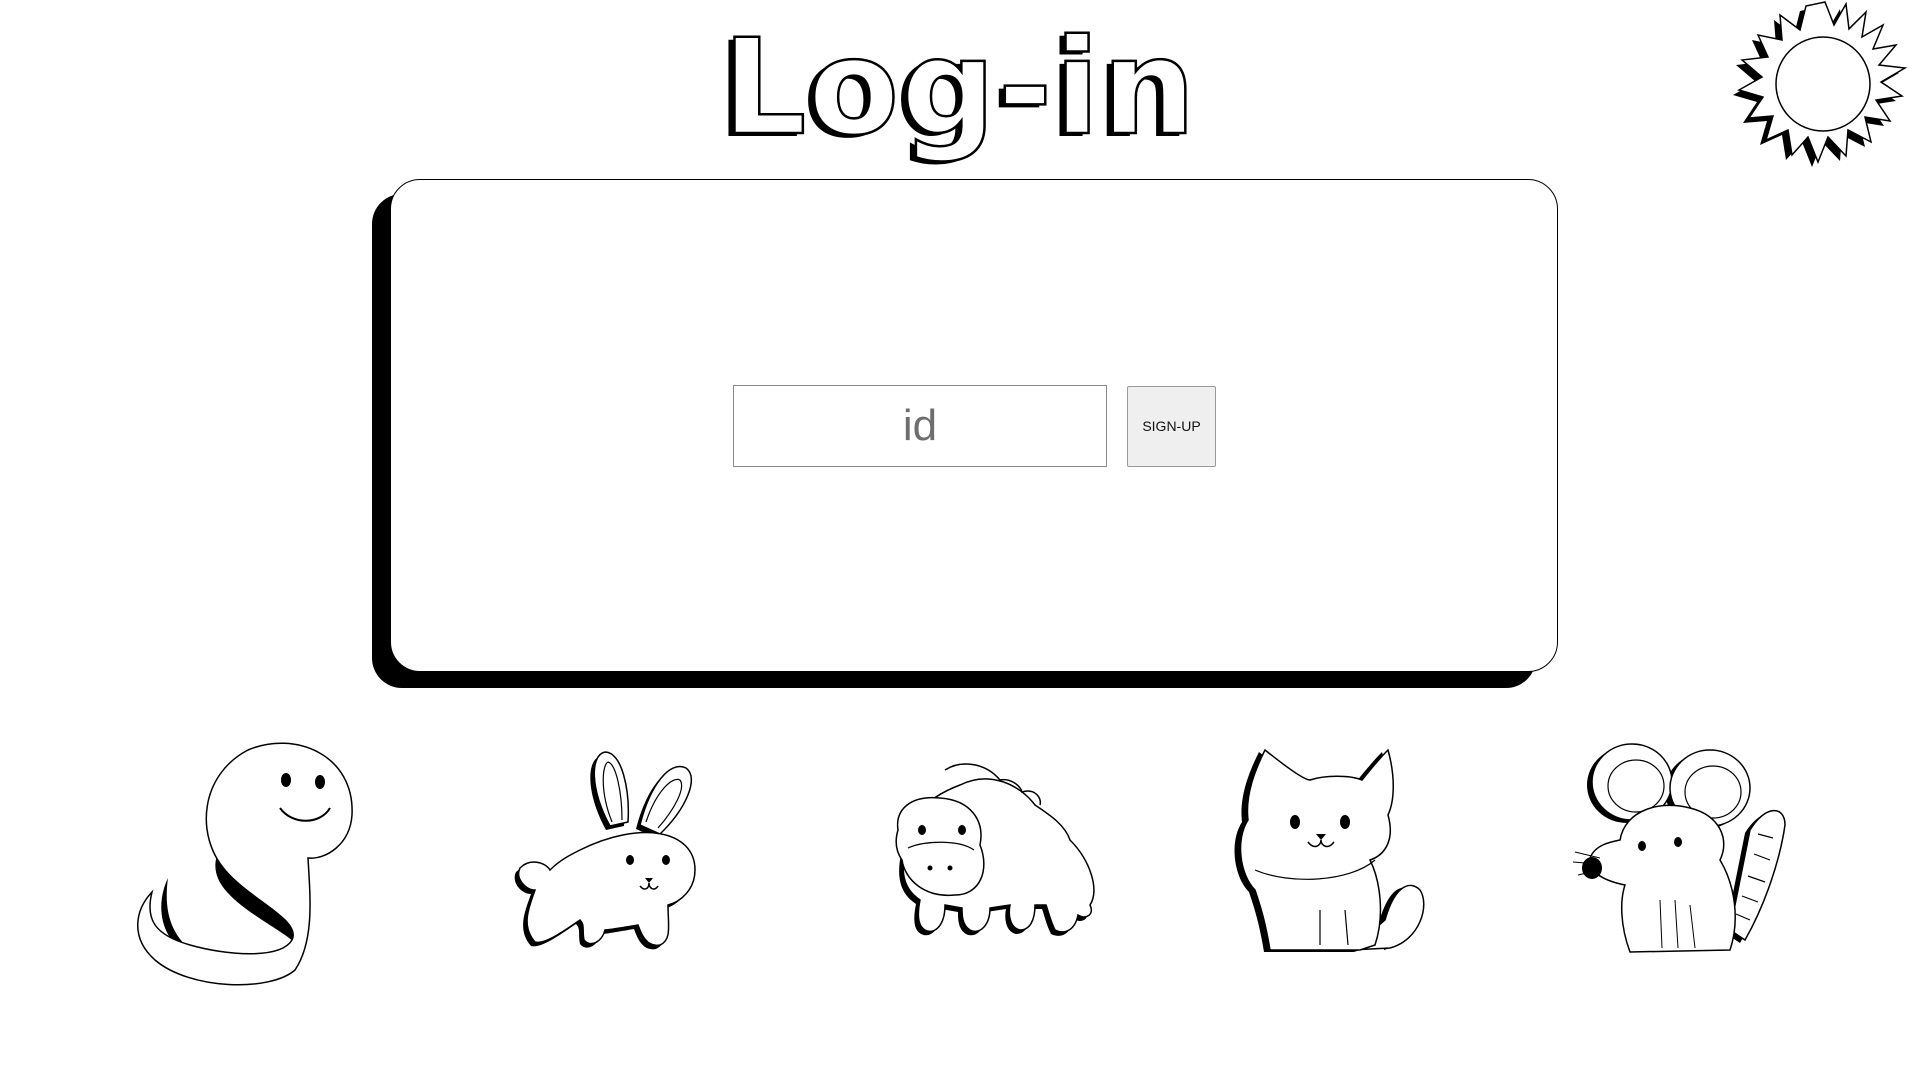 This screenshot has width=1920, height=1080. What do you see at coordinates (980, 865) in the screenshot?
I see `horse-icon` at bounding box center [980, 865].